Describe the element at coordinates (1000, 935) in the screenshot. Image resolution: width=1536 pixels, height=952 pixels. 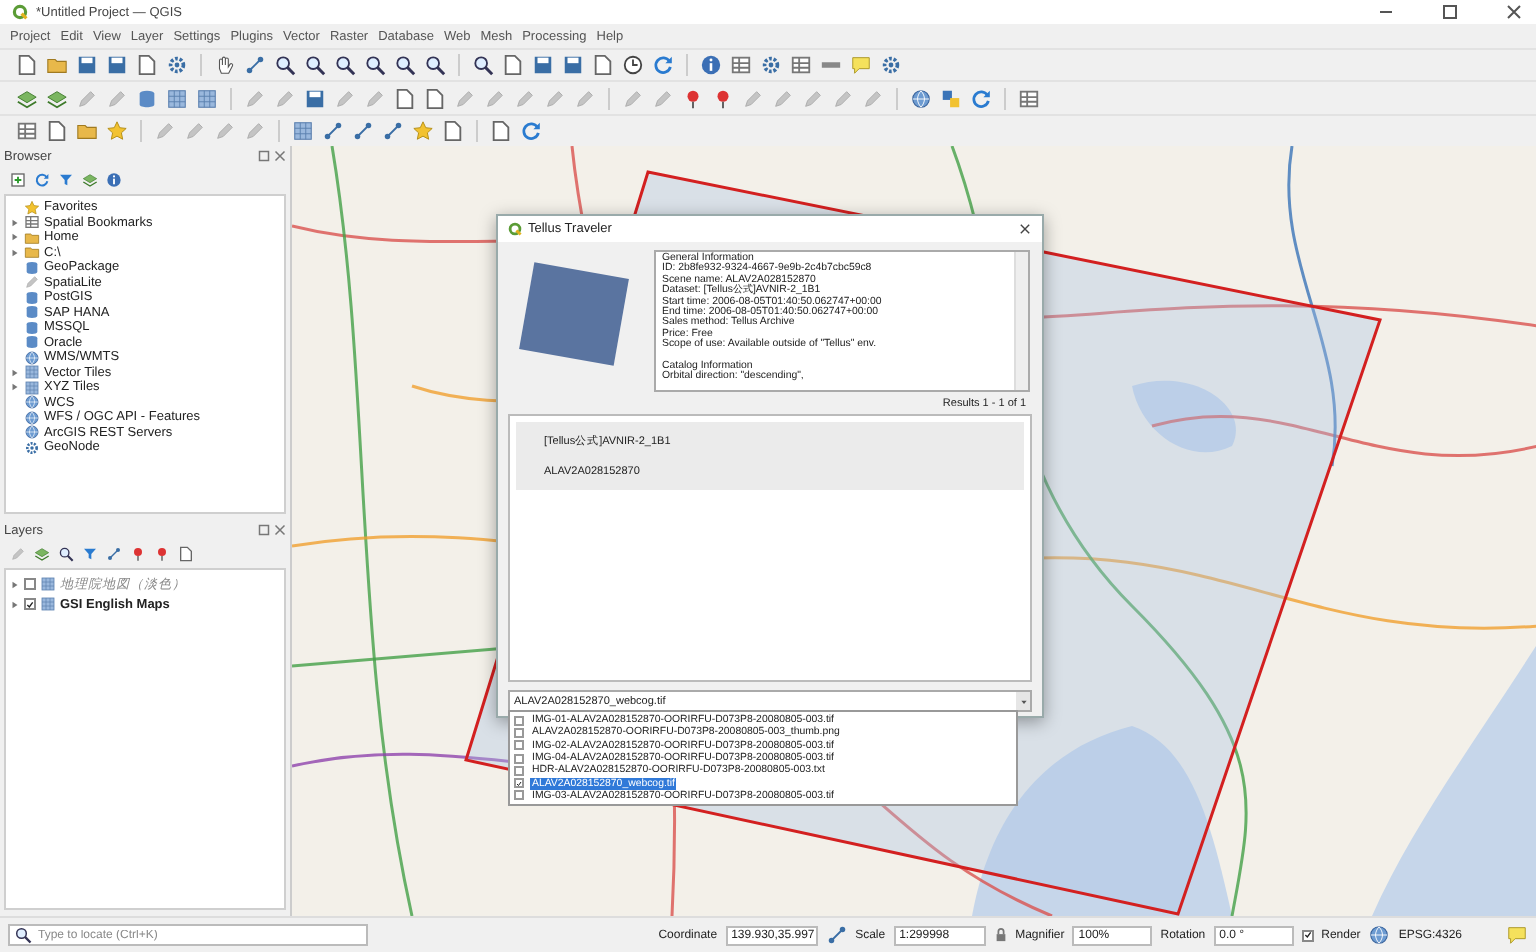
I see `lock-icon` at that location.